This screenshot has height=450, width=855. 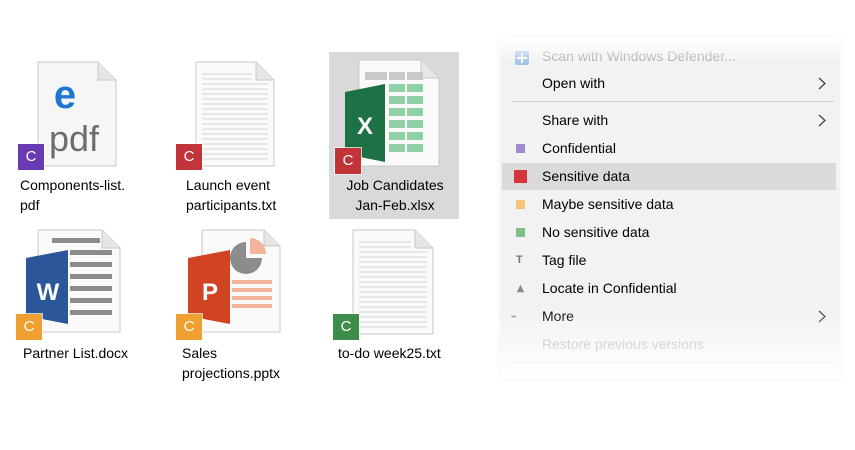 I want to click on pdf-file-icon: e pdf C, so click(x=77, y=113).